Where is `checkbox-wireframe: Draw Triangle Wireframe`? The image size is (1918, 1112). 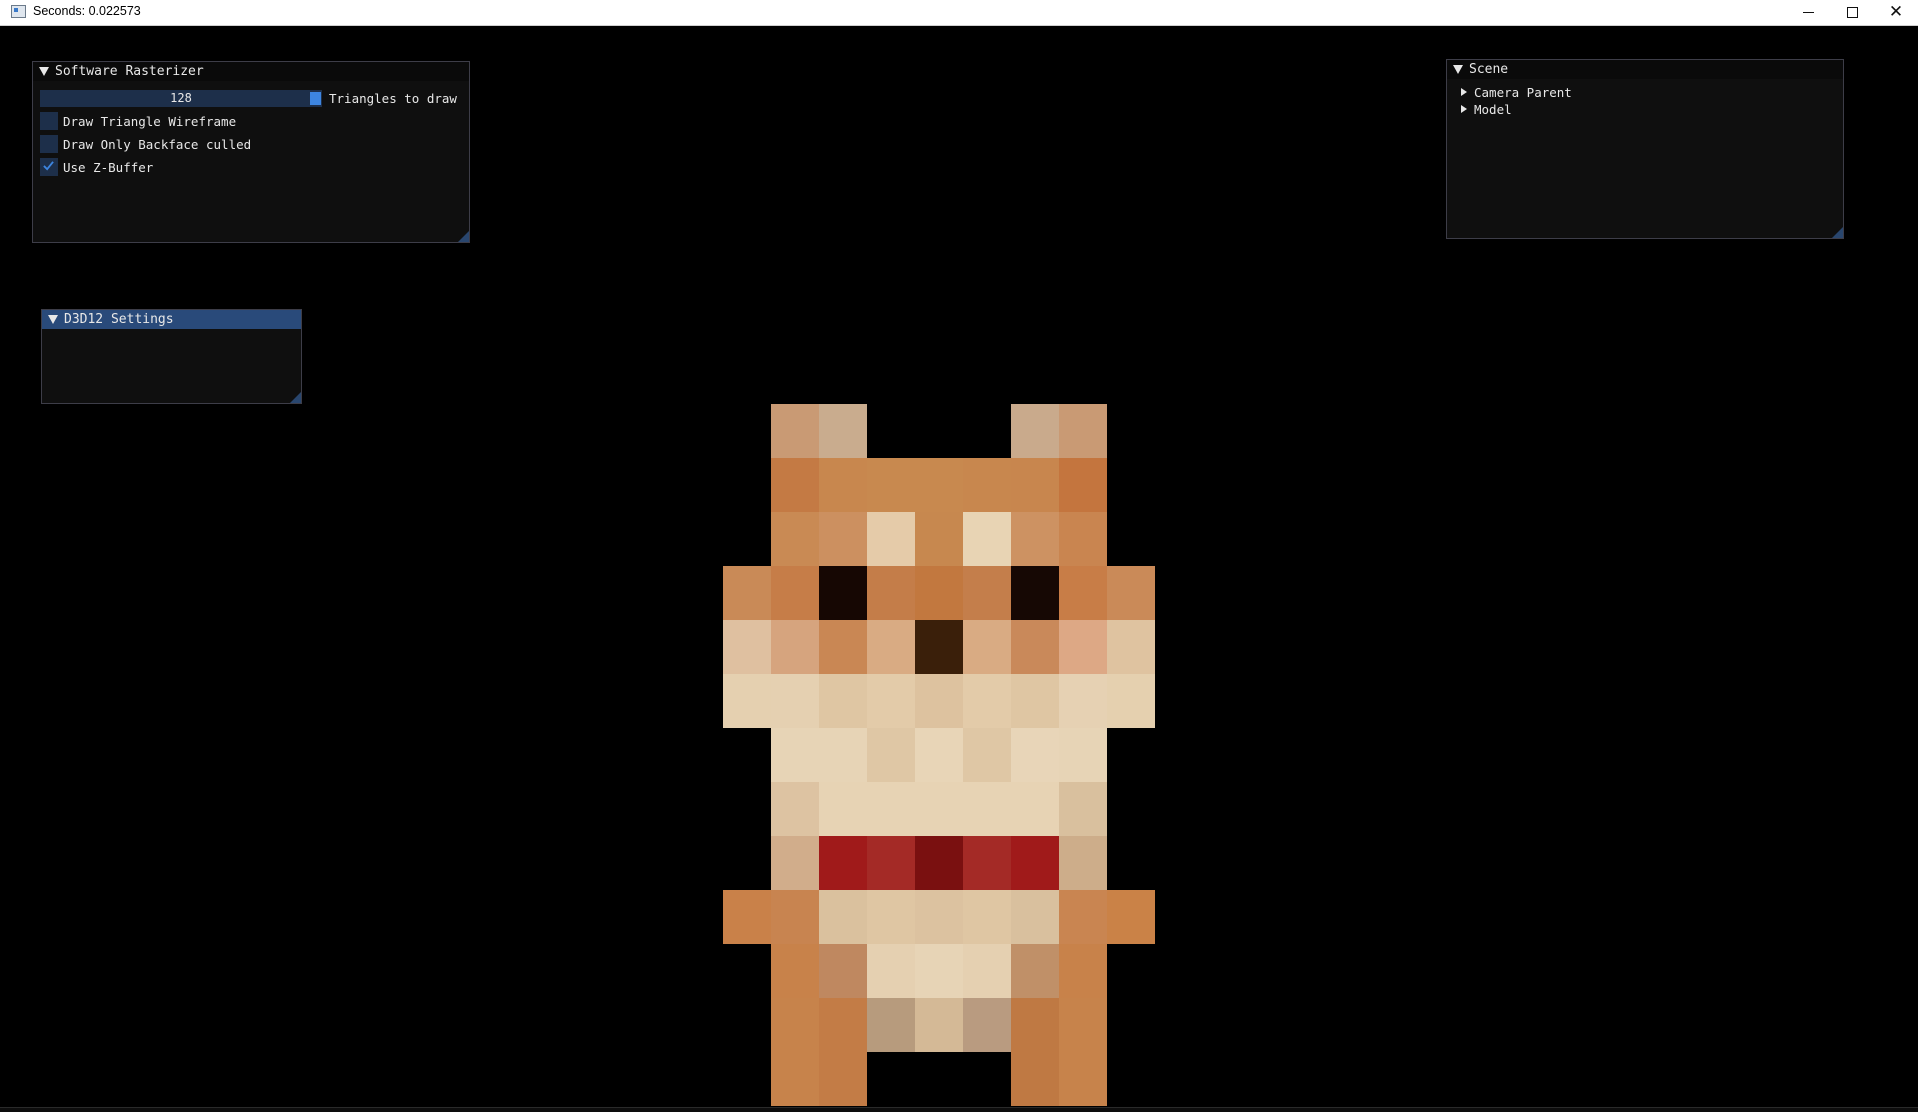
checkbox-wireframe: Draw Triangle Wireframe is located at coordinates (138, 121).